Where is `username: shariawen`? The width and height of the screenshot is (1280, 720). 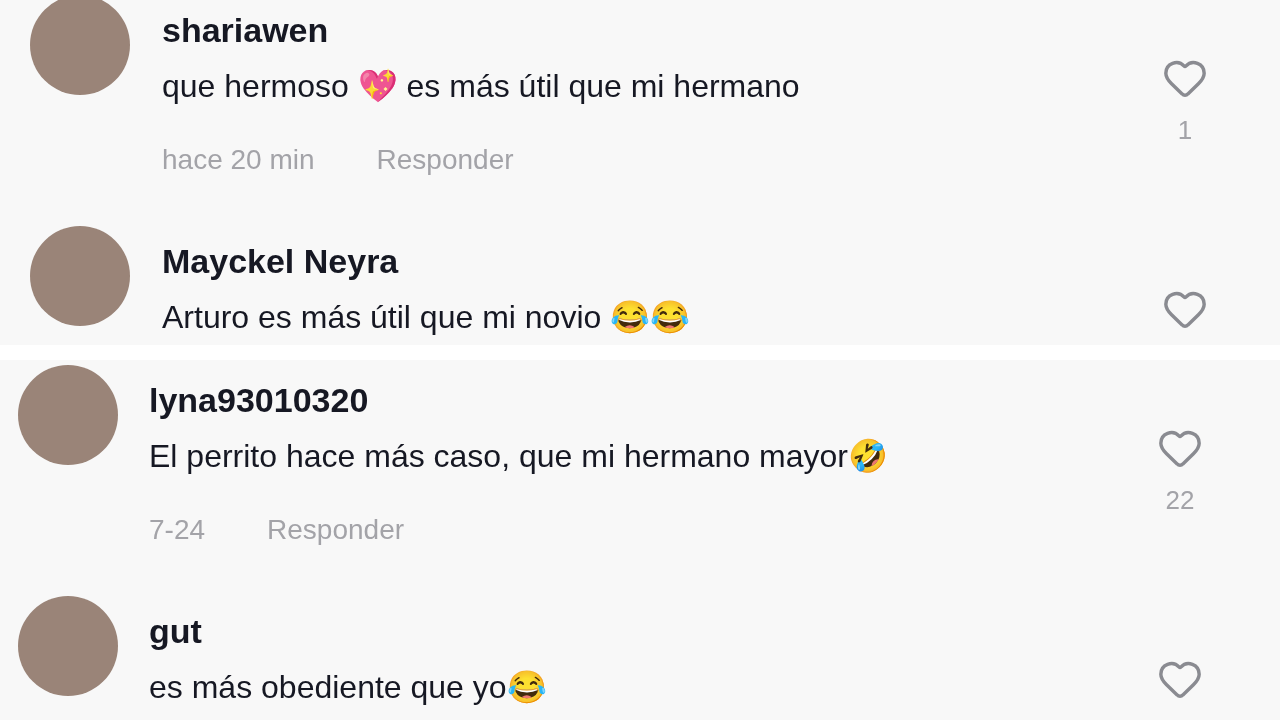
username: shariawen is located at coordinates (645, 30).